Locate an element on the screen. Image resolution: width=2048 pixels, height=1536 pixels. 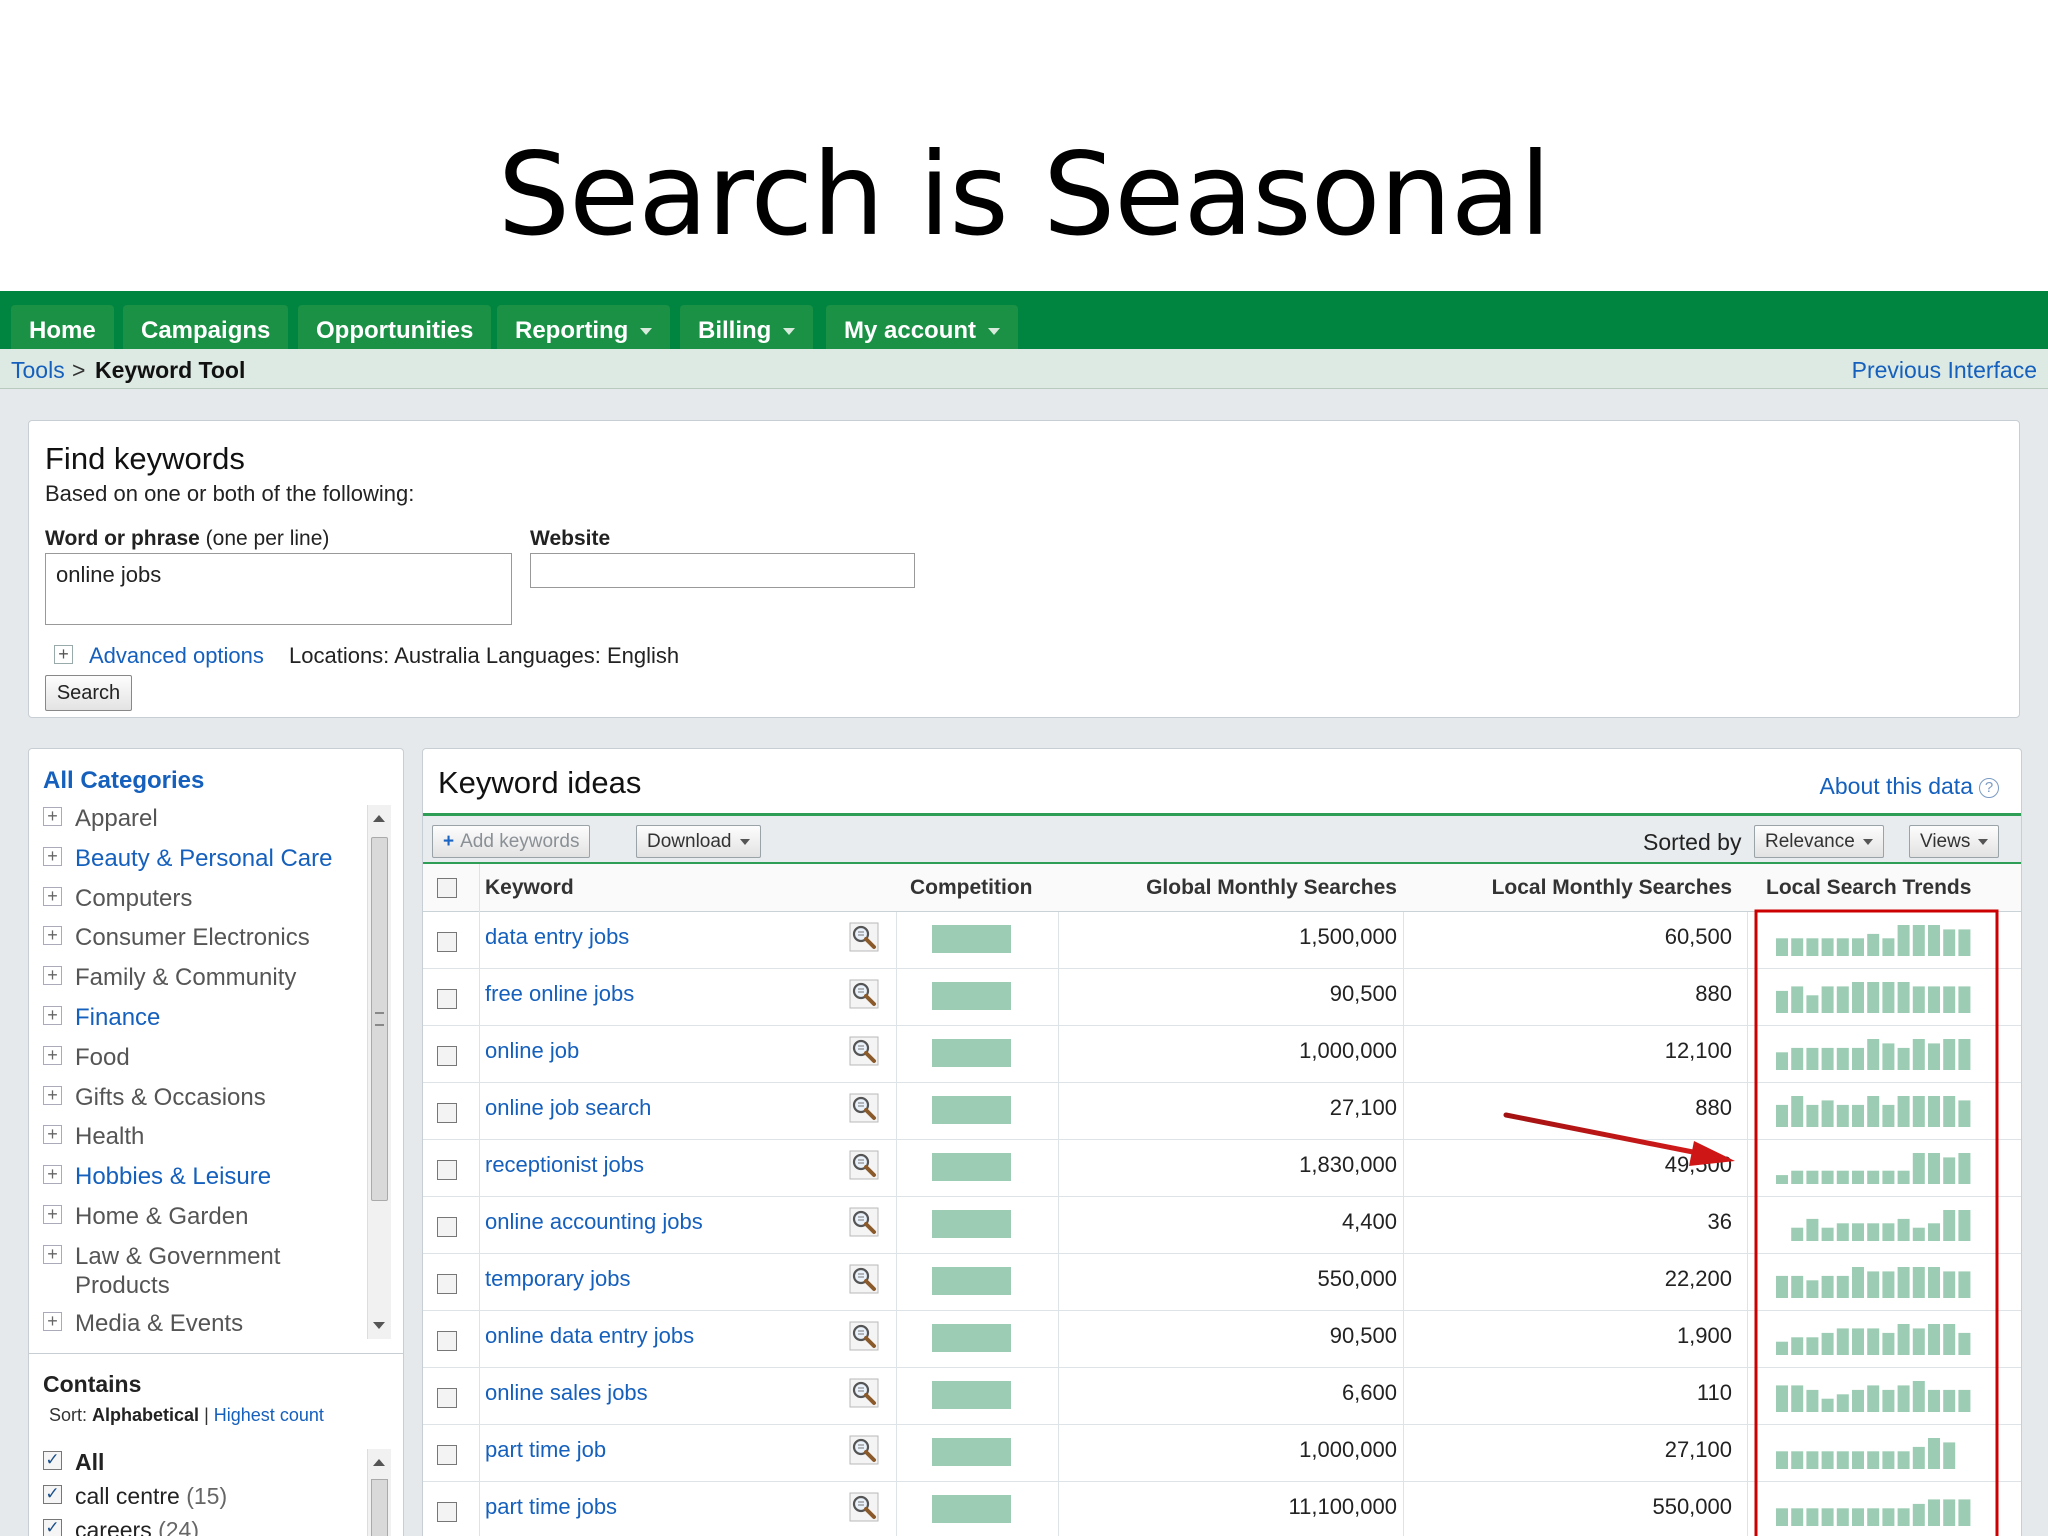
sort-select: Relevance is located at coordinates (1819, 841).